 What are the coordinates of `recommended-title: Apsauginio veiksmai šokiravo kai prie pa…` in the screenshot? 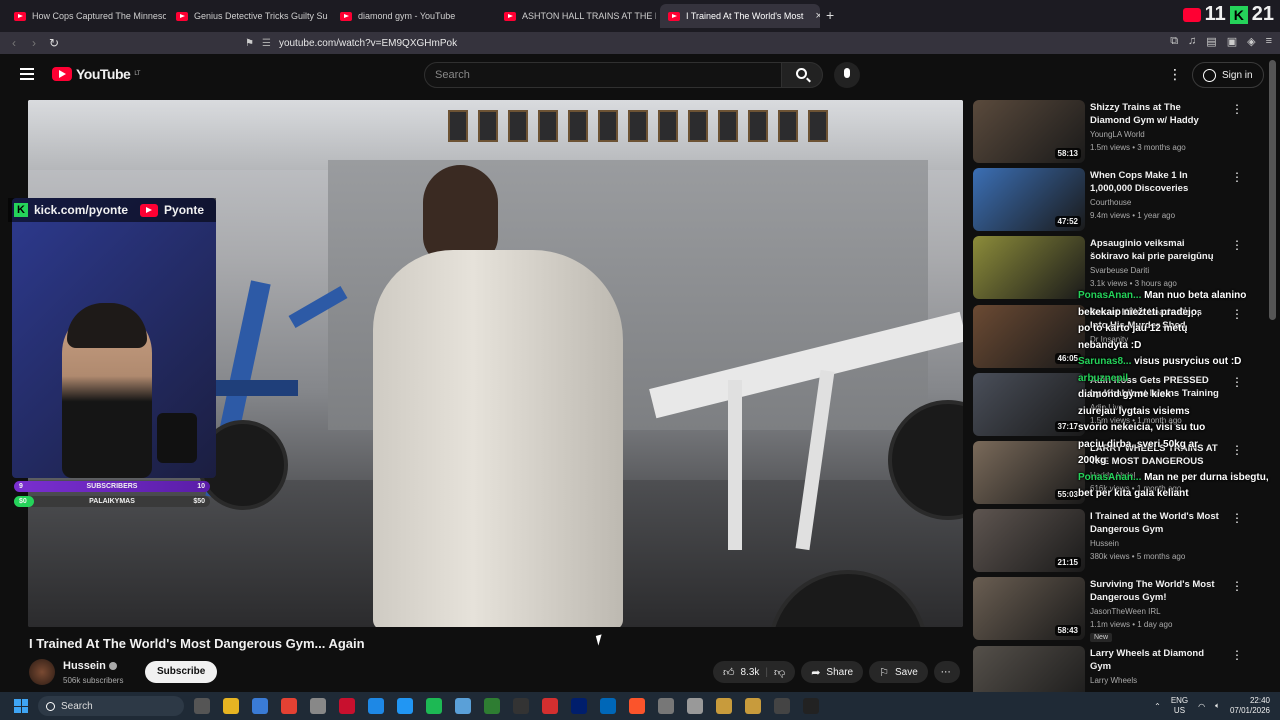 It's located at (1155, 250).